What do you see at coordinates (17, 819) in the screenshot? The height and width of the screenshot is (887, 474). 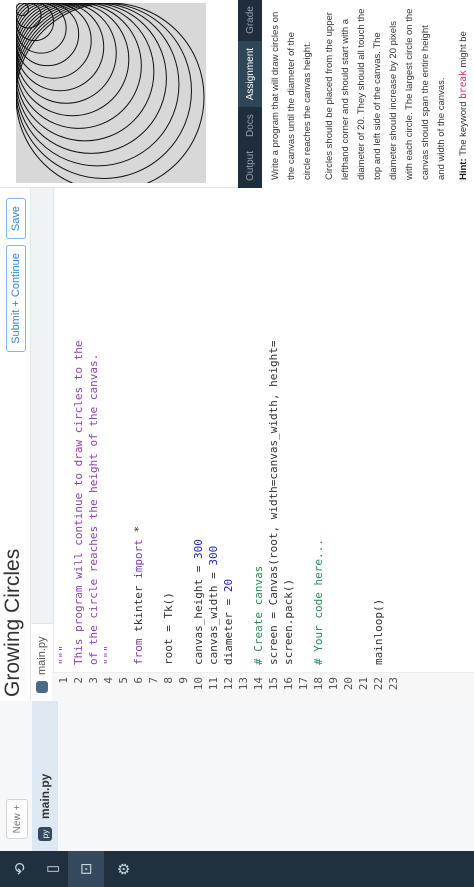 I see `new-file-button: New +` at bounding box center [17, 819].